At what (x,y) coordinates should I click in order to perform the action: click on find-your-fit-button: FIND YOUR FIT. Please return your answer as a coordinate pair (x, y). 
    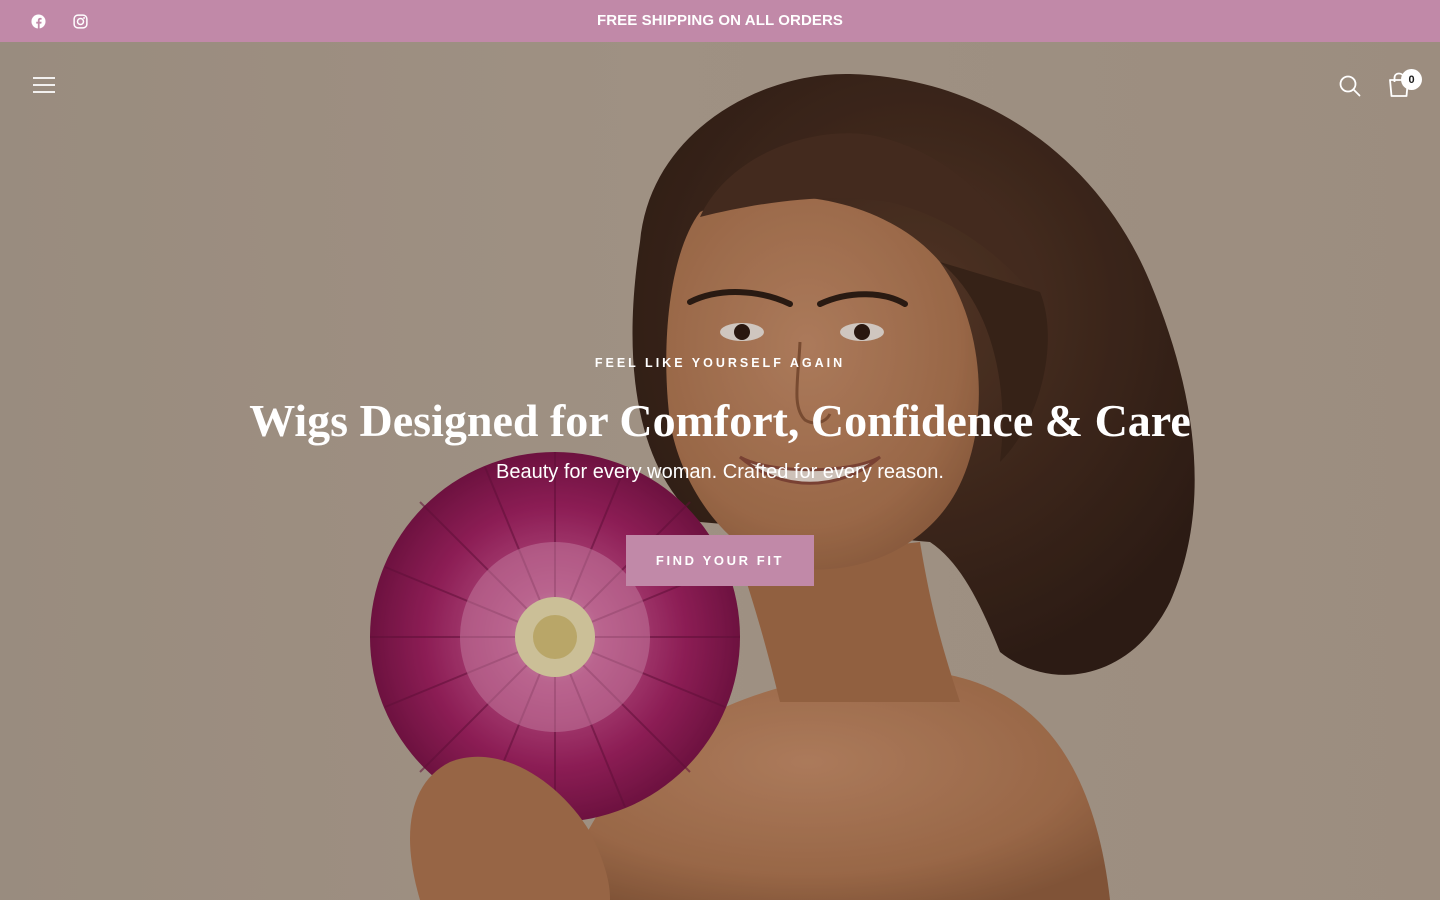
    Looking at the image, I should click on (720, 560).